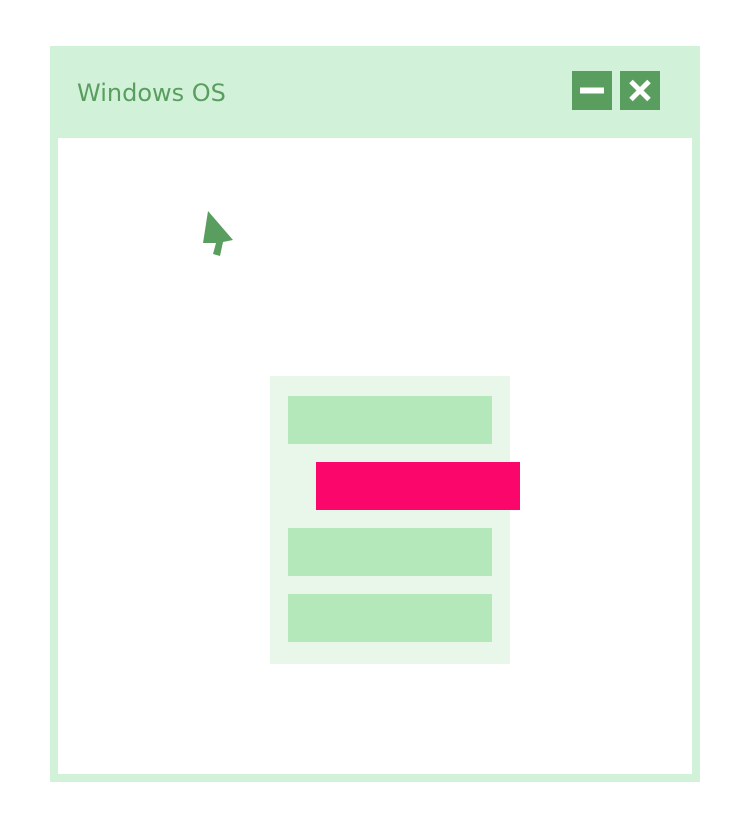 Image resolution: width=750 pixels, height=828 pixels. Describe the element at coordinates (418, 486) in the screenshot. I see `menu-item-2-dragging` at that location.